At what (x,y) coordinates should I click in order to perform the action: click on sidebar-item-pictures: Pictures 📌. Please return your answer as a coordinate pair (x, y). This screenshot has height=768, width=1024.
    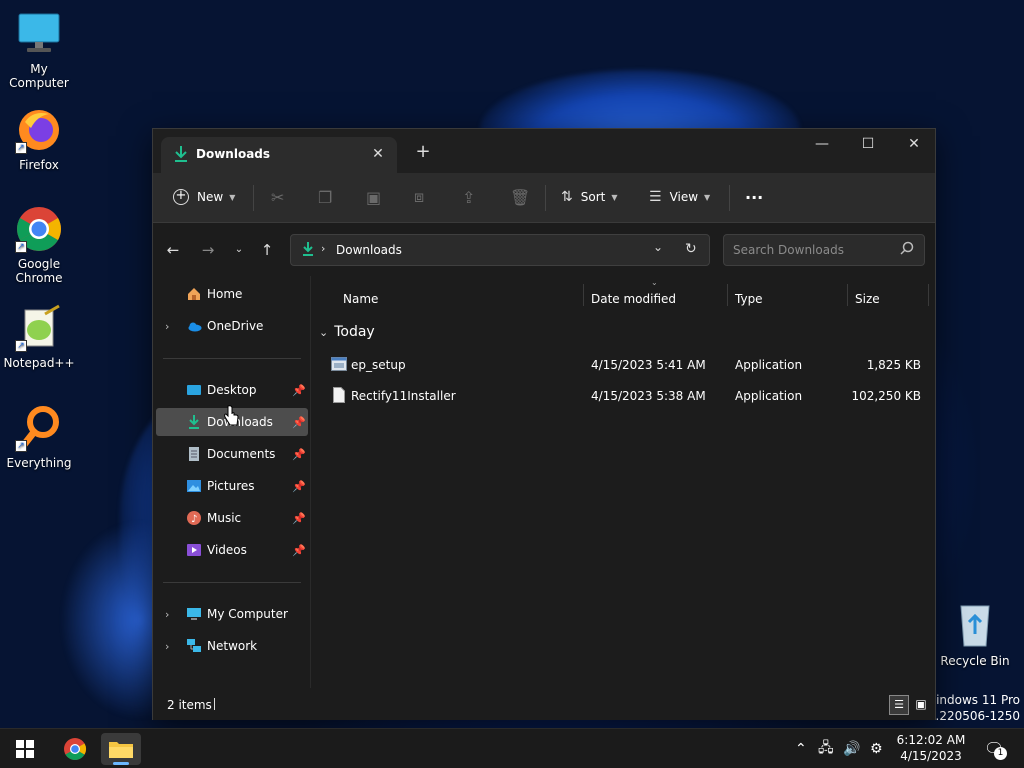
    Looking at the image, I should click on (232, 486).